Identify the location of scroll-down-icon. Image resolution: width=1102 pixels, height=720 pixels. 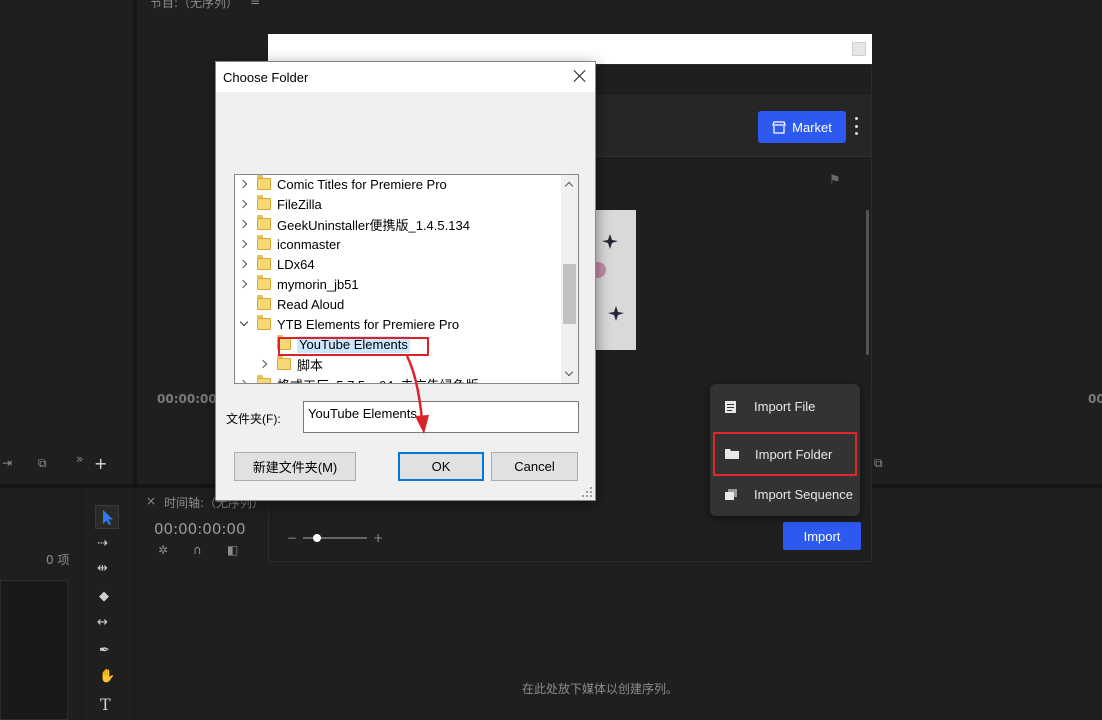
(569, 374).